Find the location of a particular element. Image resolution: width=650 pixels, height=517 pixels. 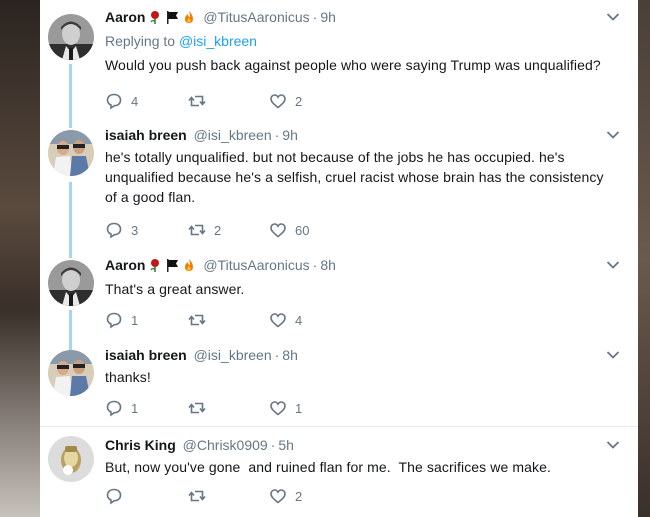

tweet: isaiah breen @isi_kbreen · 8h thanks! 1 1 is located at coordinates (339, 386).